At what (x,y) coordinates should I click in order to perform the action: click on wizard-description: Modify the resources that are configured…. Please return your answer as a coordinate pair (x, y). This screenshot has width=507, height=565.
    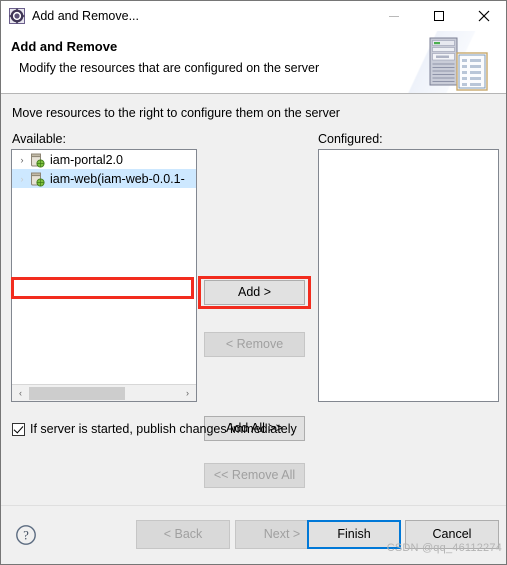
    Looking at the image, I should click on (169, 68).